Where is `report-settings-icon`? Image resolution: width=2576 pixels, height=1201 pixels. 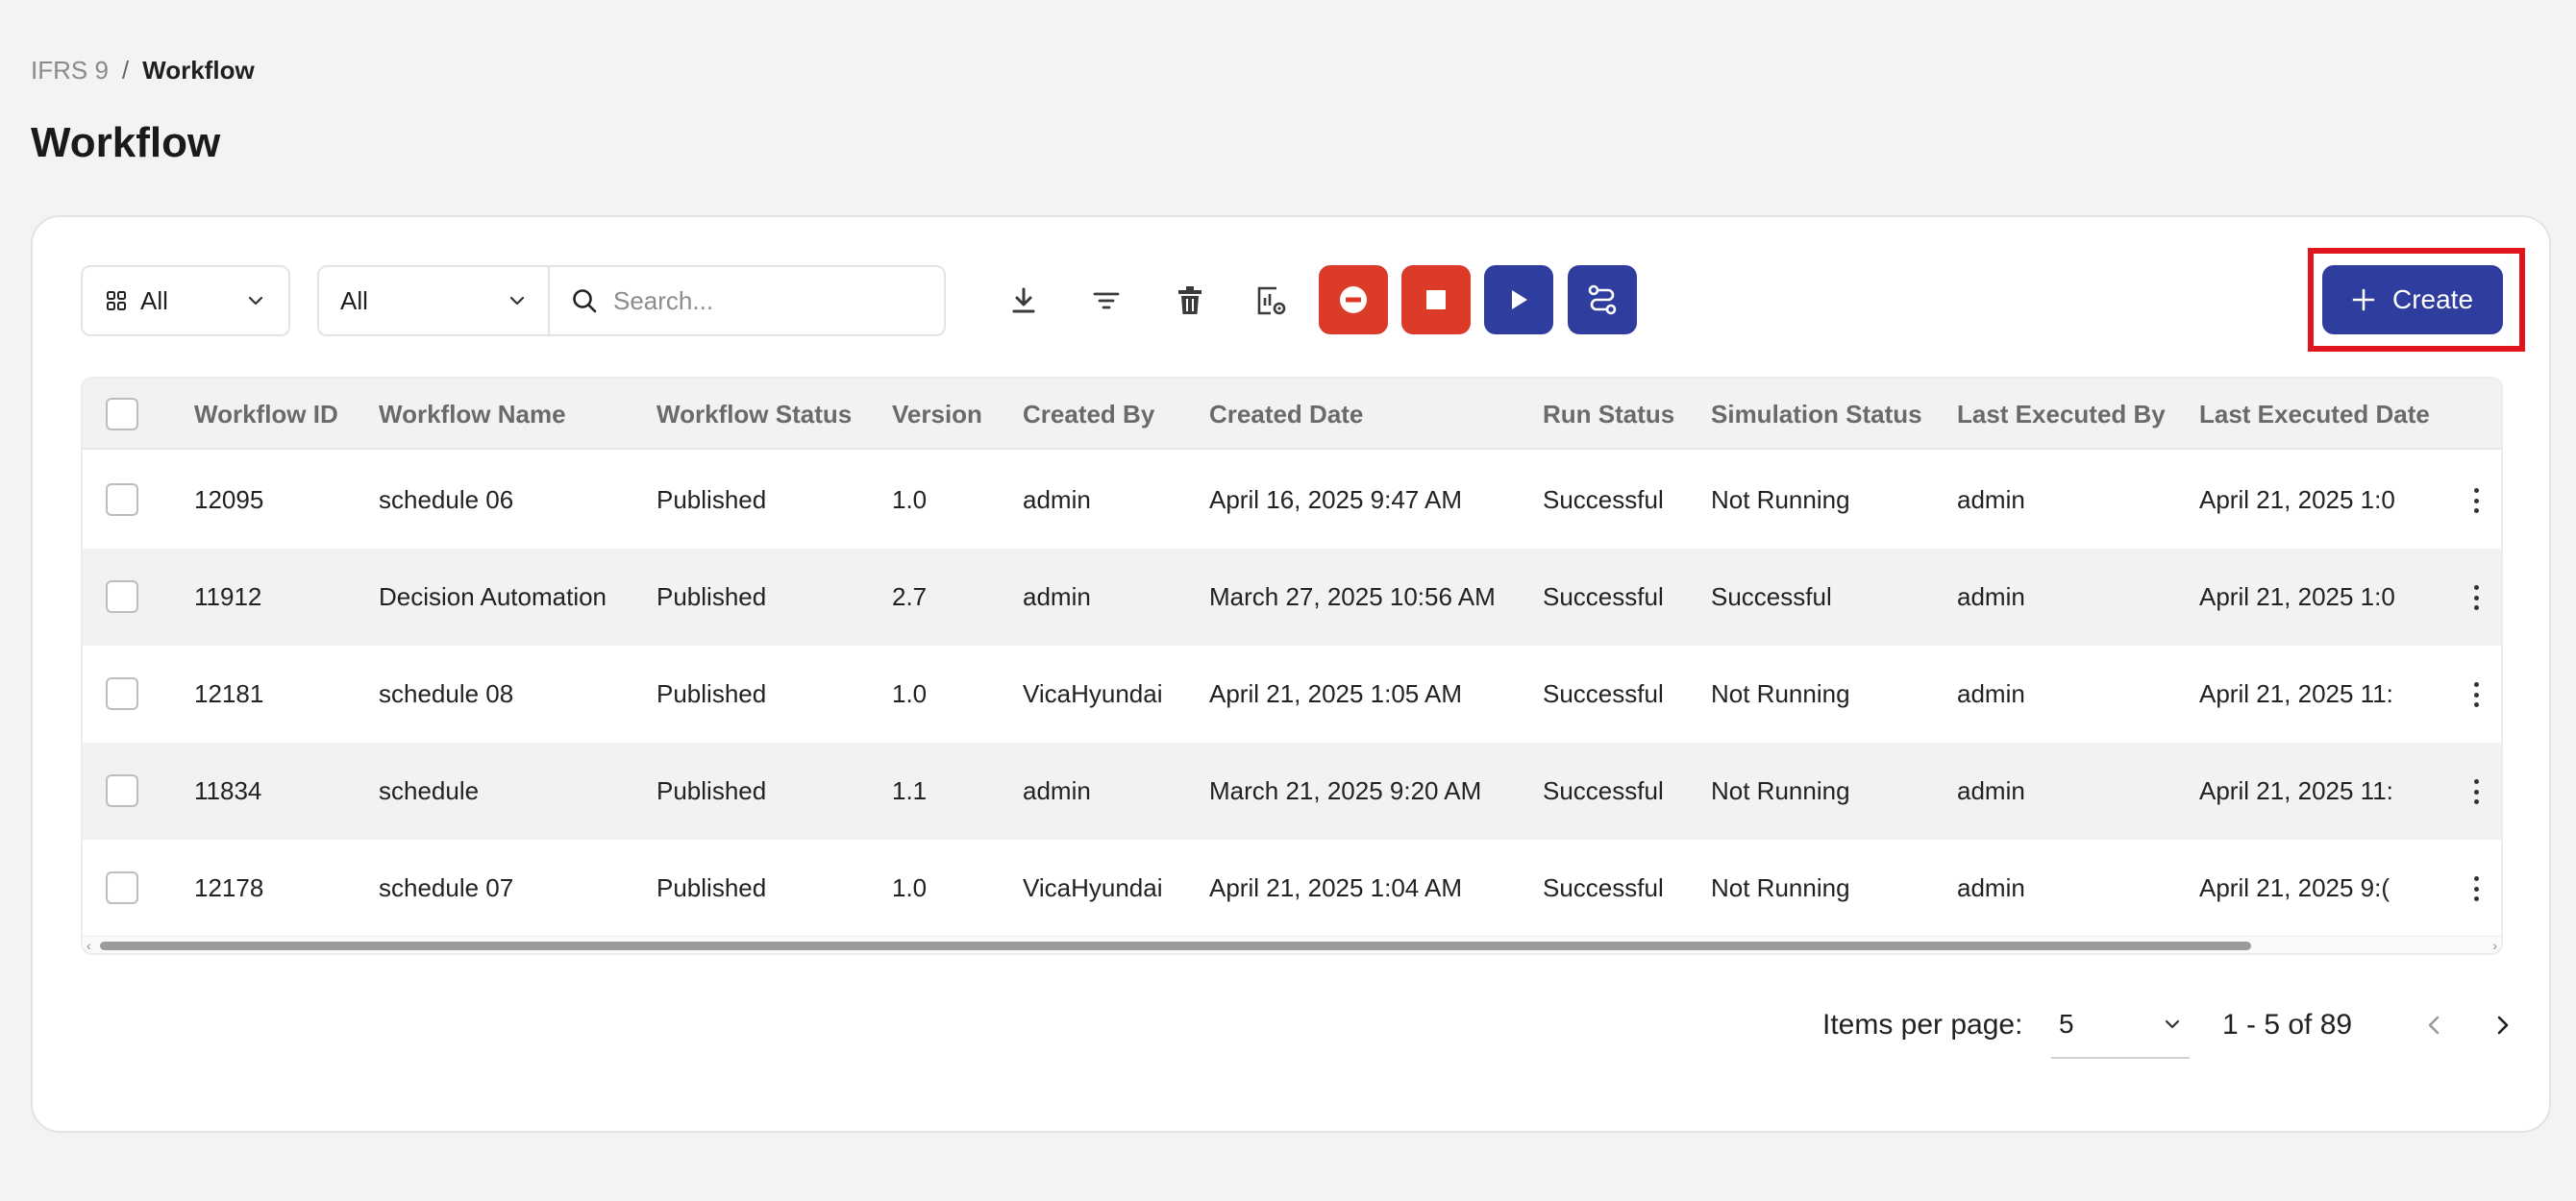
report-settings-icon is located at coordinates (1271, 301).